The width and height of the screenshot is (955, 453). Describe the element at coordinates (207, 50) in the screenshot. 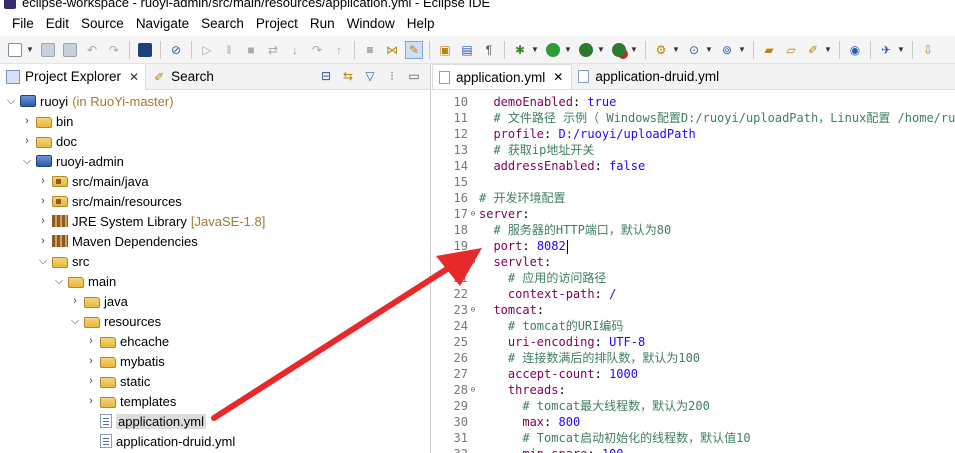

I see `resume-icon: ▷` at that location.